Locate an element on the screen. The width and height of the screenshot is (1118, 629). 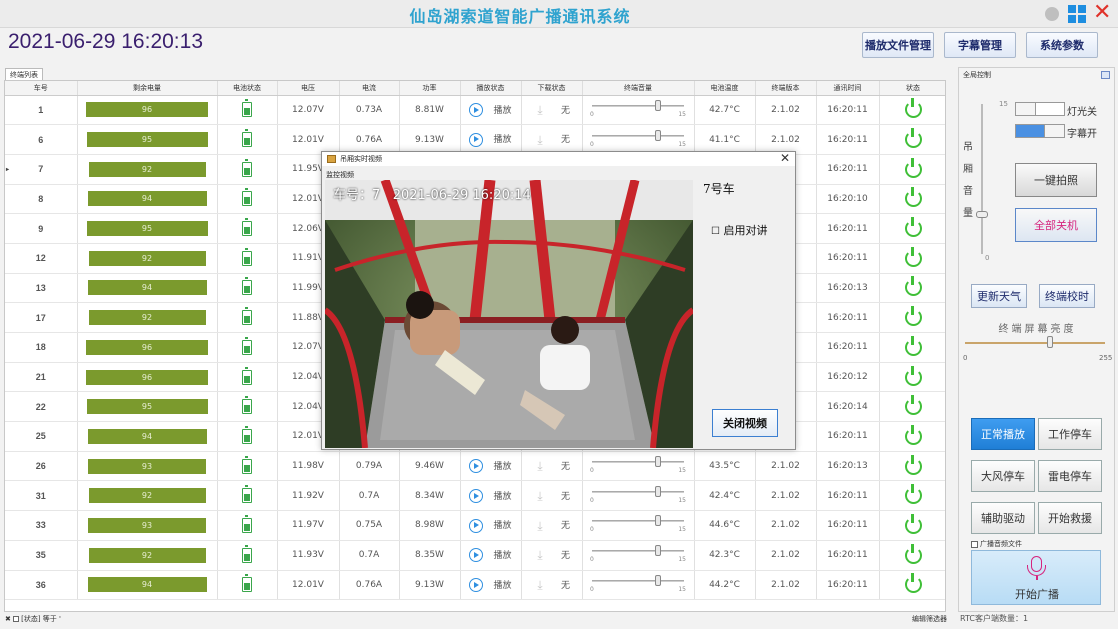
download-status: 无 is located at coordinates (565, 526).